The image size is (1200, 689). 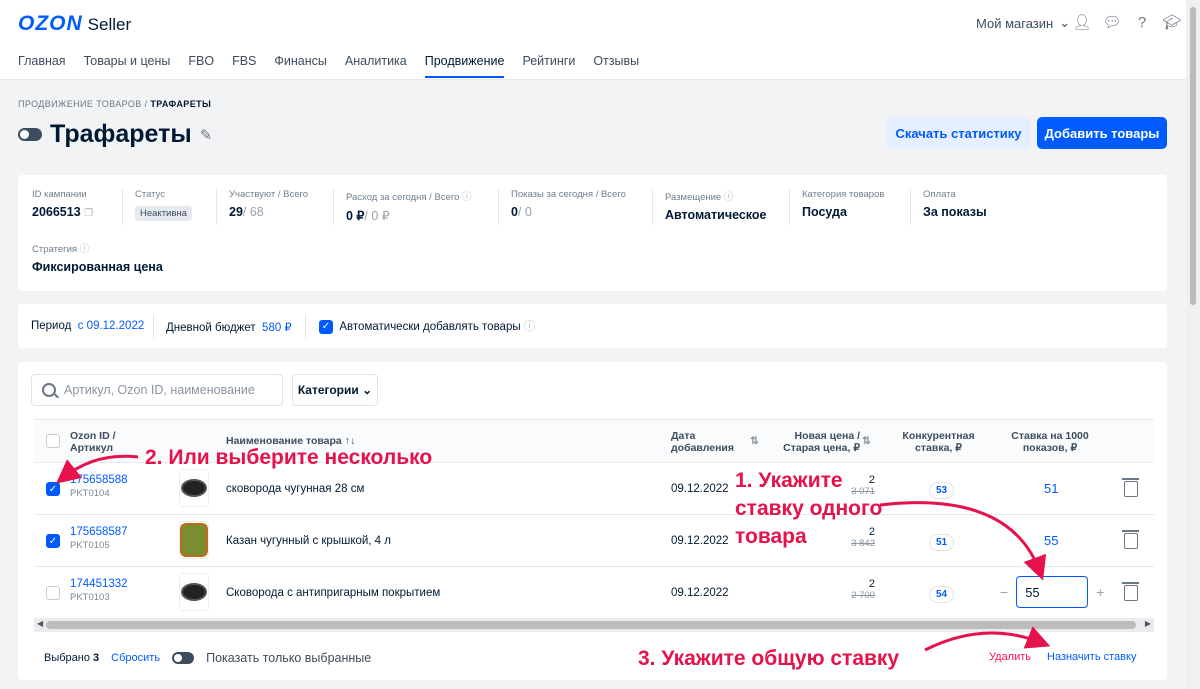 I want to click on nav-home: Главная, so click(x=42, y=66).